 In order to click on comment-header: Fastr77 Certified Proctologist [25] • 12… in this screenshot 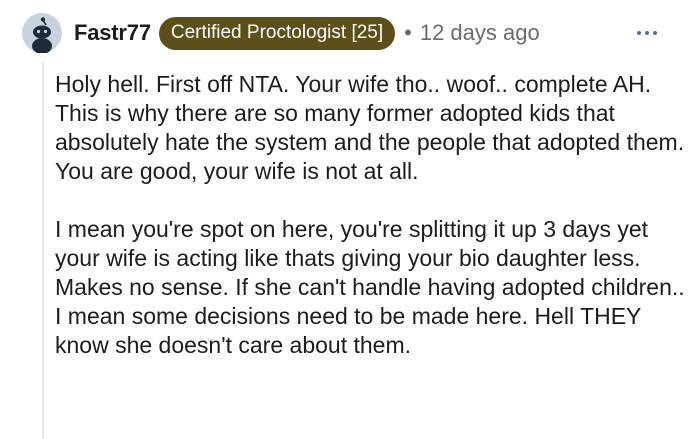, I will do `click(307, 33)`.